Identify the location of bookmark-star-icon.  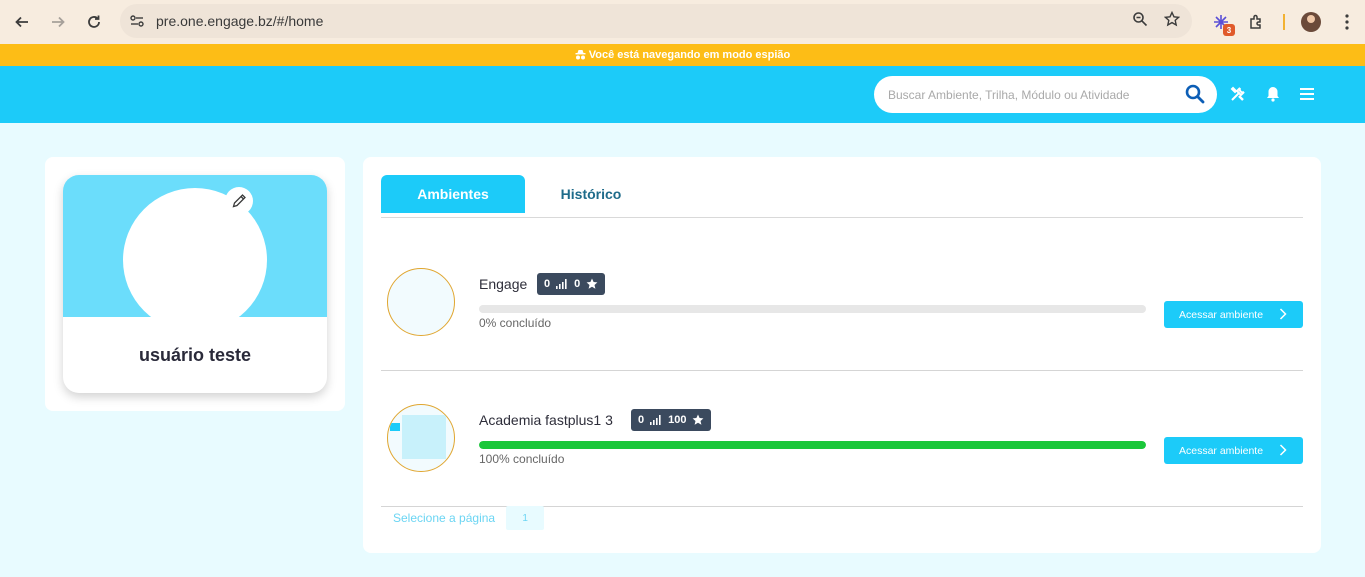
(1172, 21).